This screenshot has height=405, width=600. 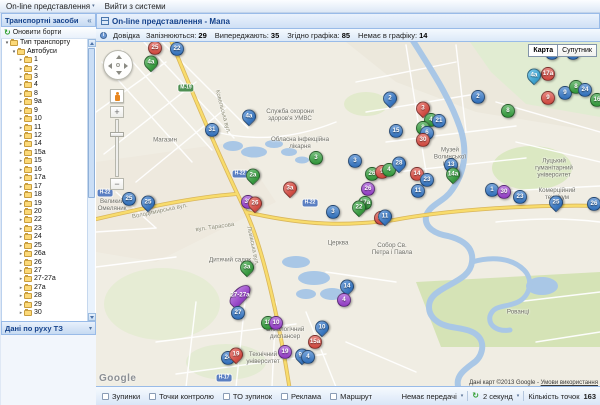 What do you see at coordinates (585, 90) in the screenshot?
I see `bus-marker: 24` at bounding box center [585, 90].